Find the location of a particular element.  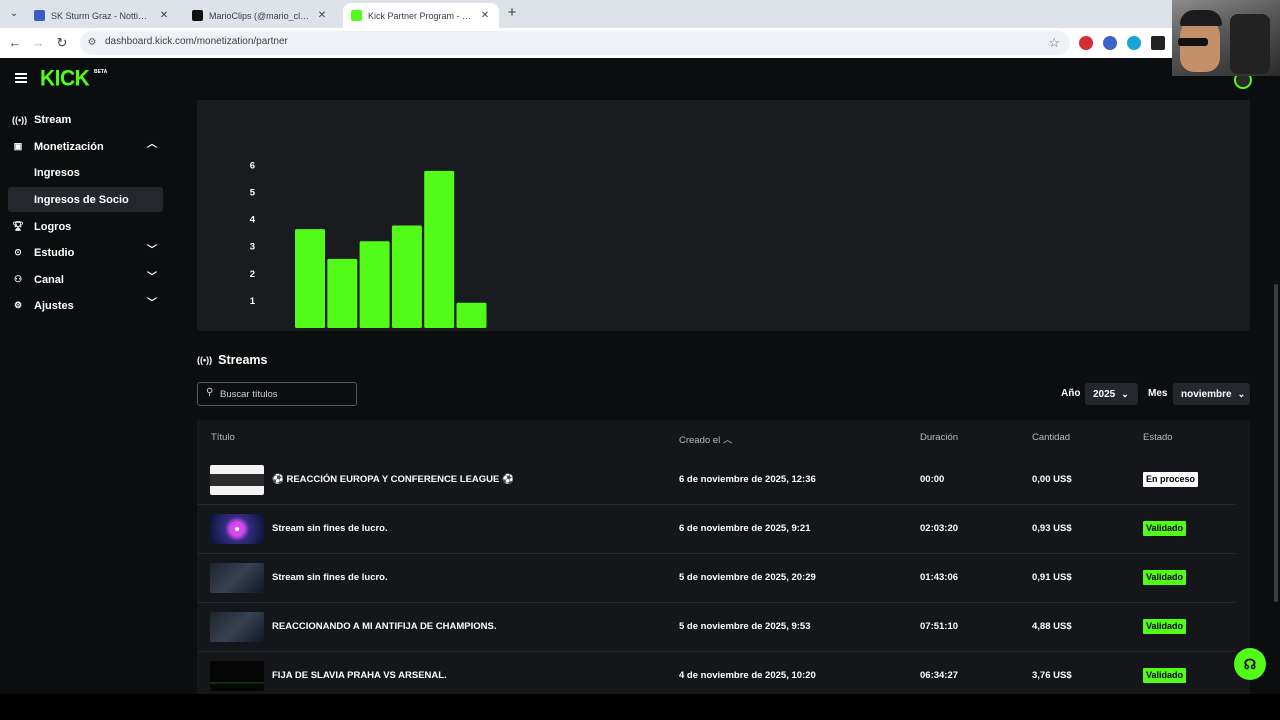

section-title: Streams is located at coordinates (243, 360).